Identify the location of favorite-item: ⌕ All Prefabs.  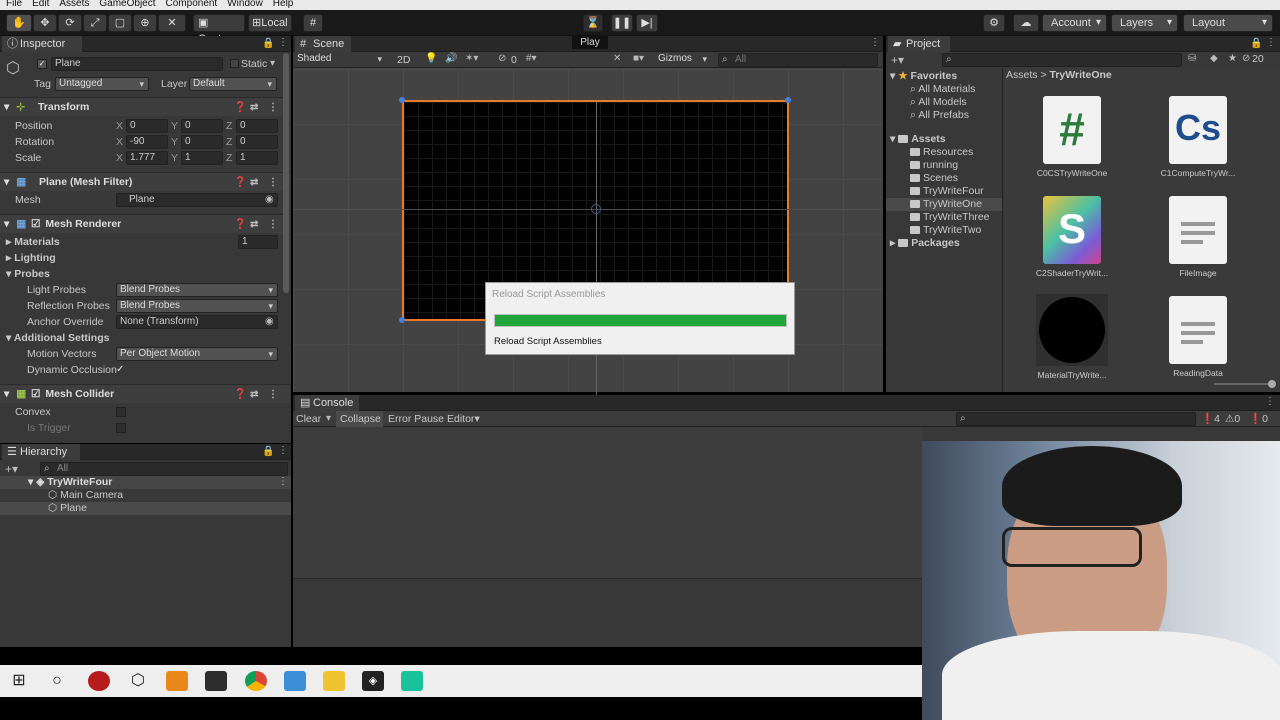
(939, 115).